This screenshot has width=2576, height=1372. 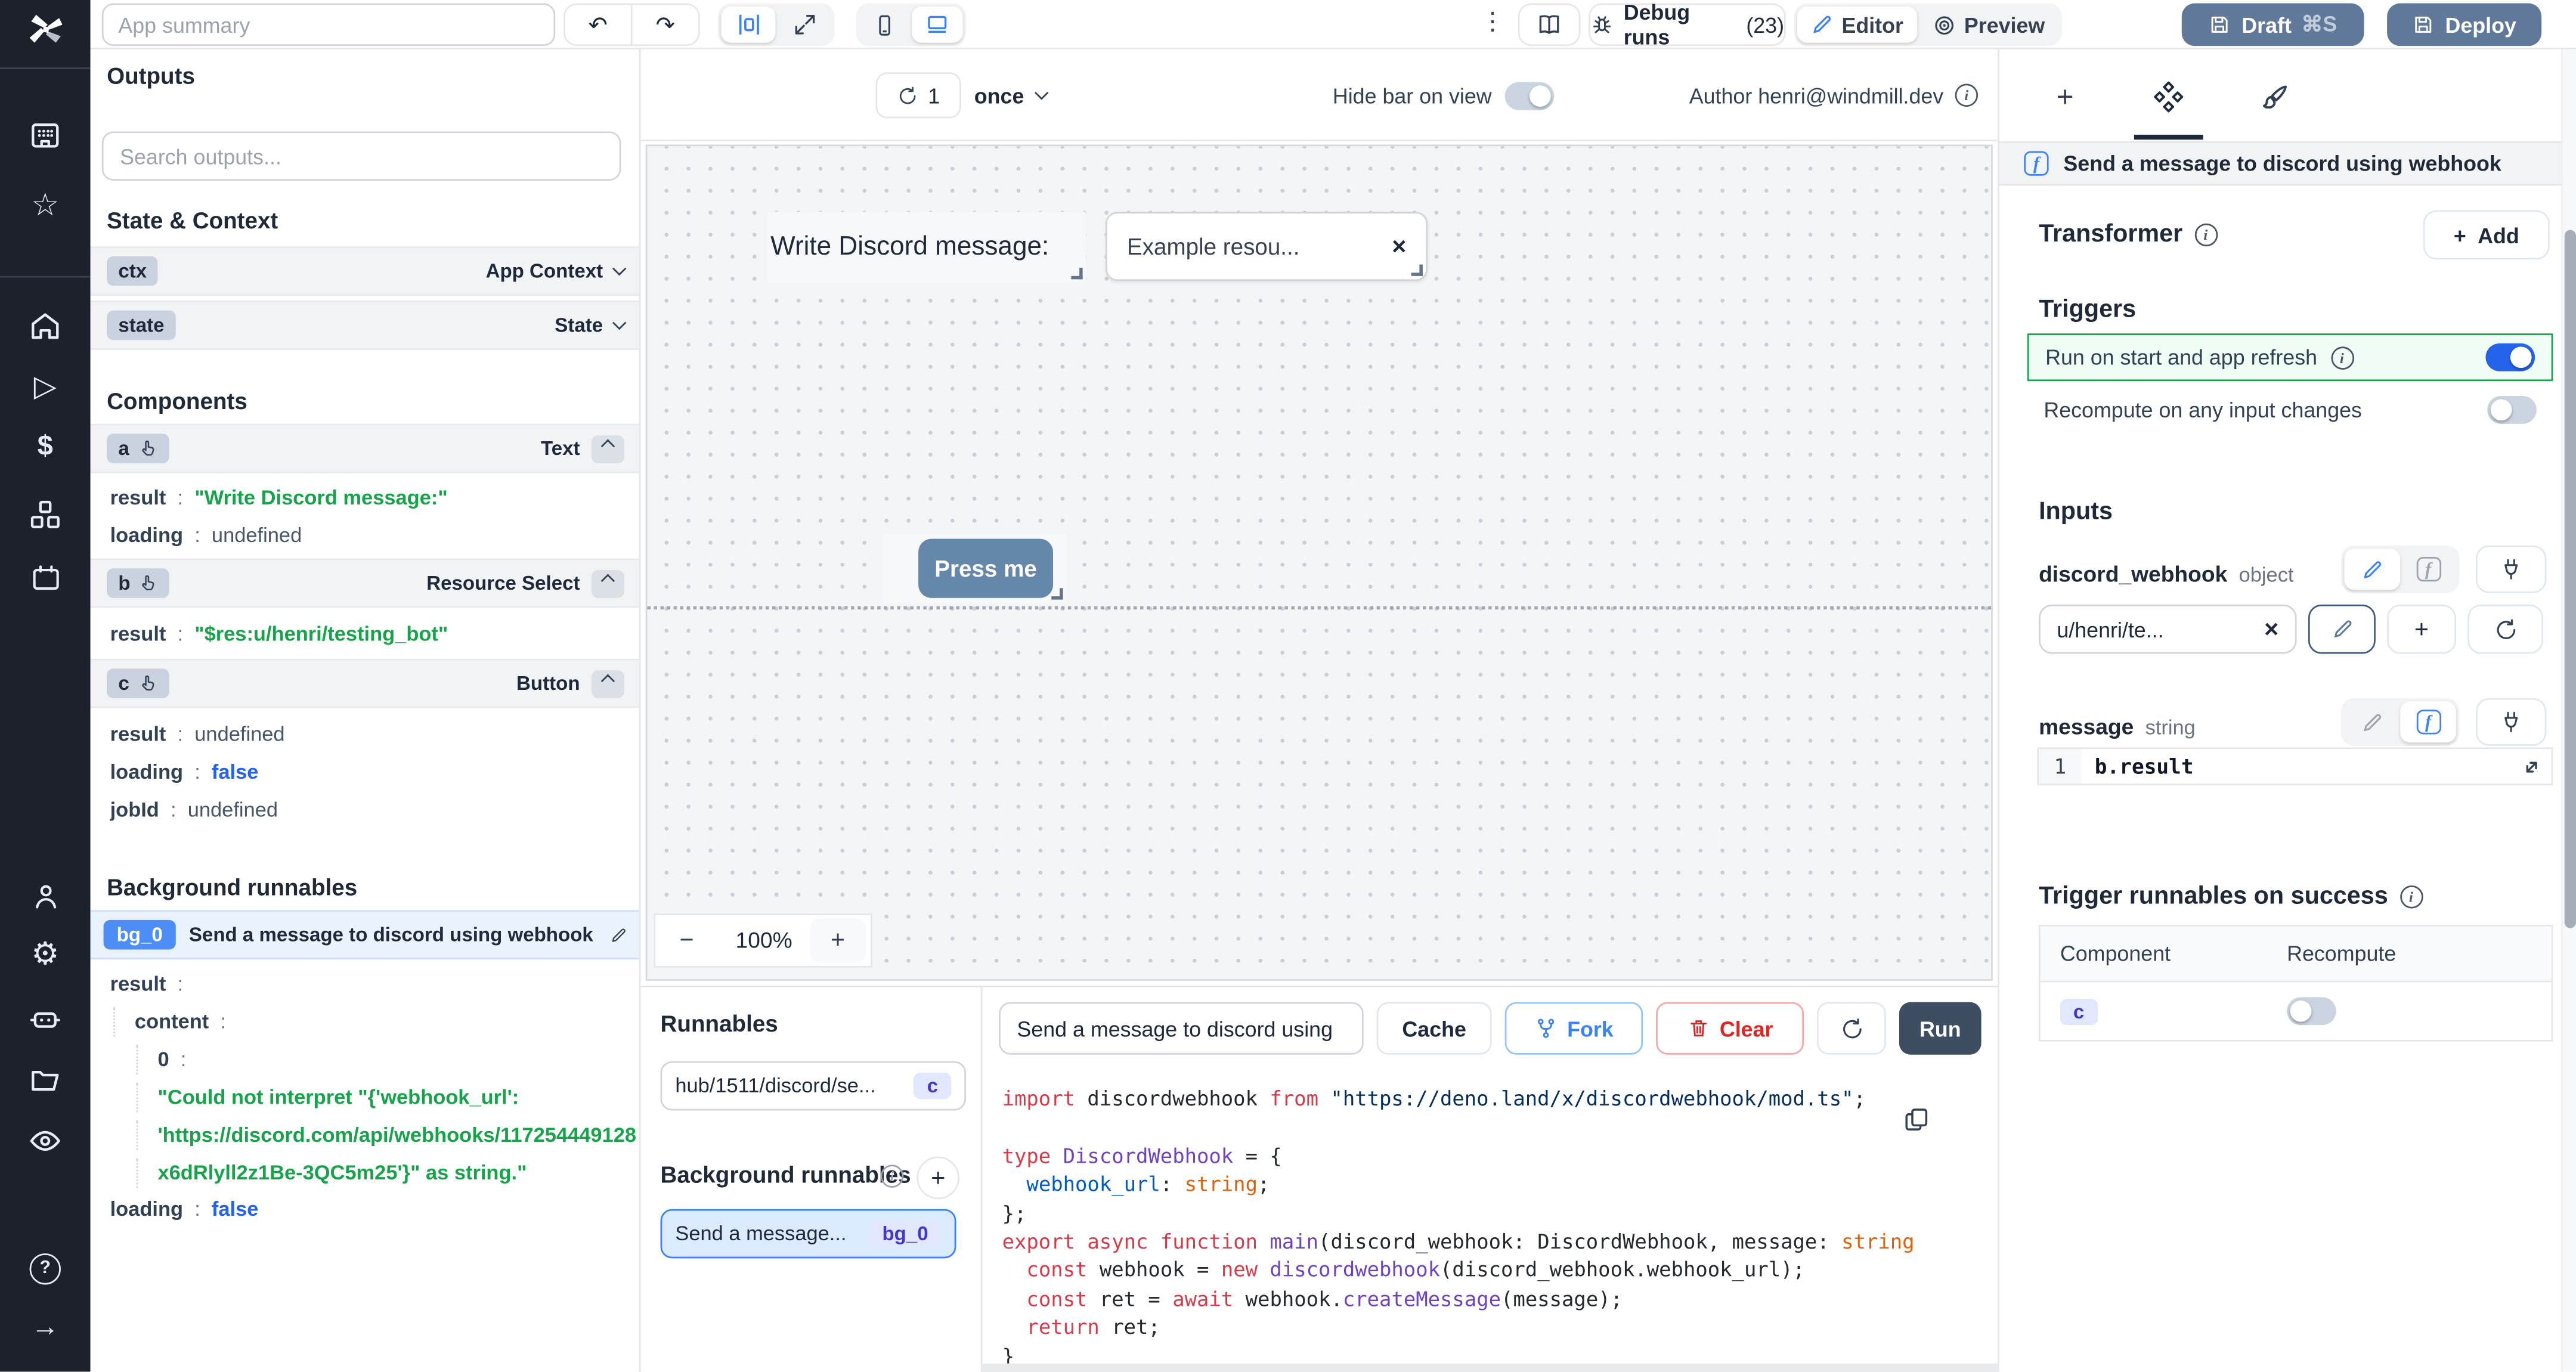 I want to click on output-row: result"Write Discord message:", so click(x=365, y=498).